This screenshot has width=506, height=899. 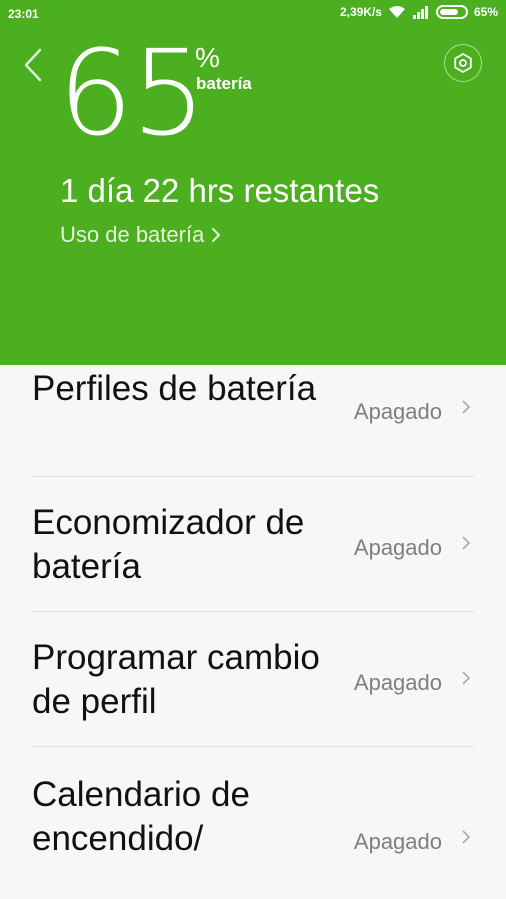 What do you see at coordinates (253, 822) in the screenshot?
I see `setting-power-schedule: Calendario de encendido/ Apagado` at bounding box center [253, 822].